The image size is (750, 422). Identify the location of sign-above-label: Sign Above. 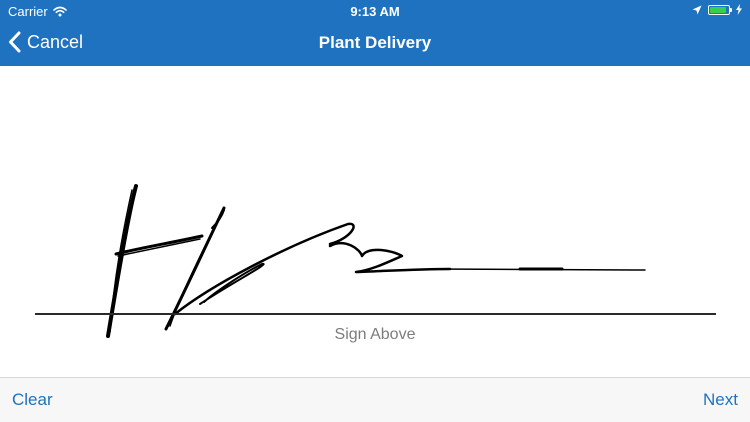
(375, 334).